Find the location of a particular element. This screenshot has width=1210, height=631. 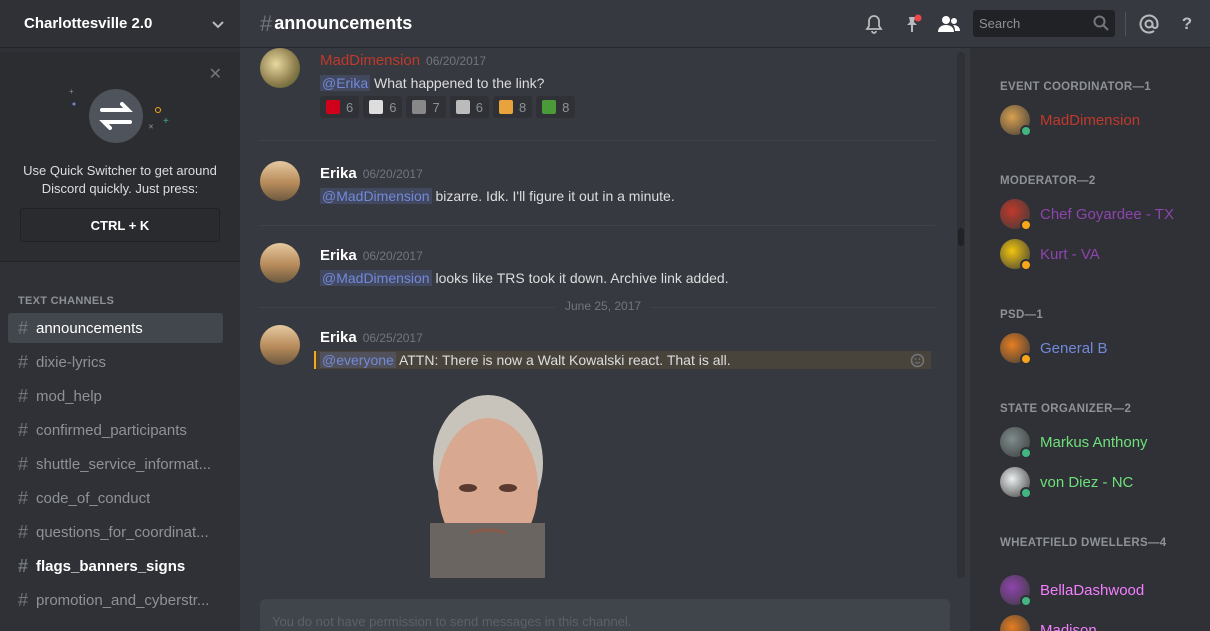

user-mention: @Erika is located at coordinates (345, 83).